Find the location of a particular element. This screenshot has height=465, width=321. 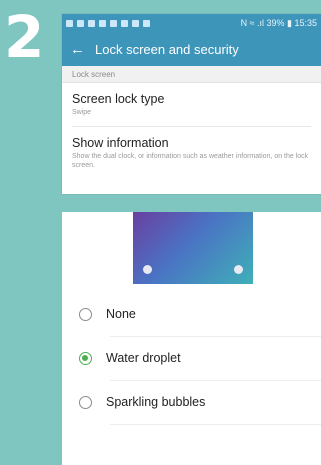

option-label: Water droplet is located at coordinates (143, 358).